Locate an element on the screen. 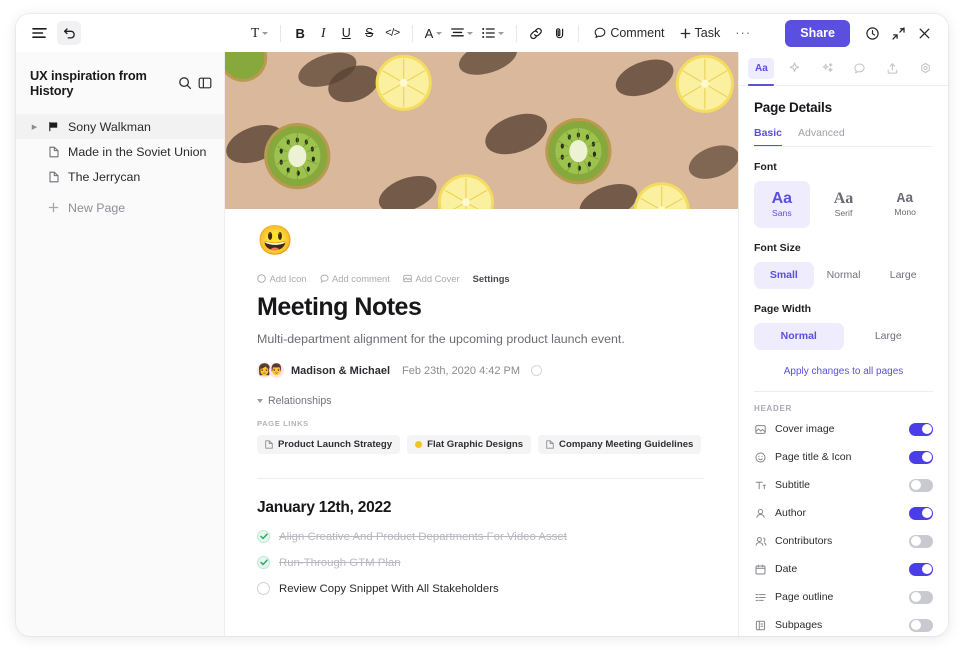 This screenshot has height=650, width=964. font-color-button: A is located at coordinates (434, 33).